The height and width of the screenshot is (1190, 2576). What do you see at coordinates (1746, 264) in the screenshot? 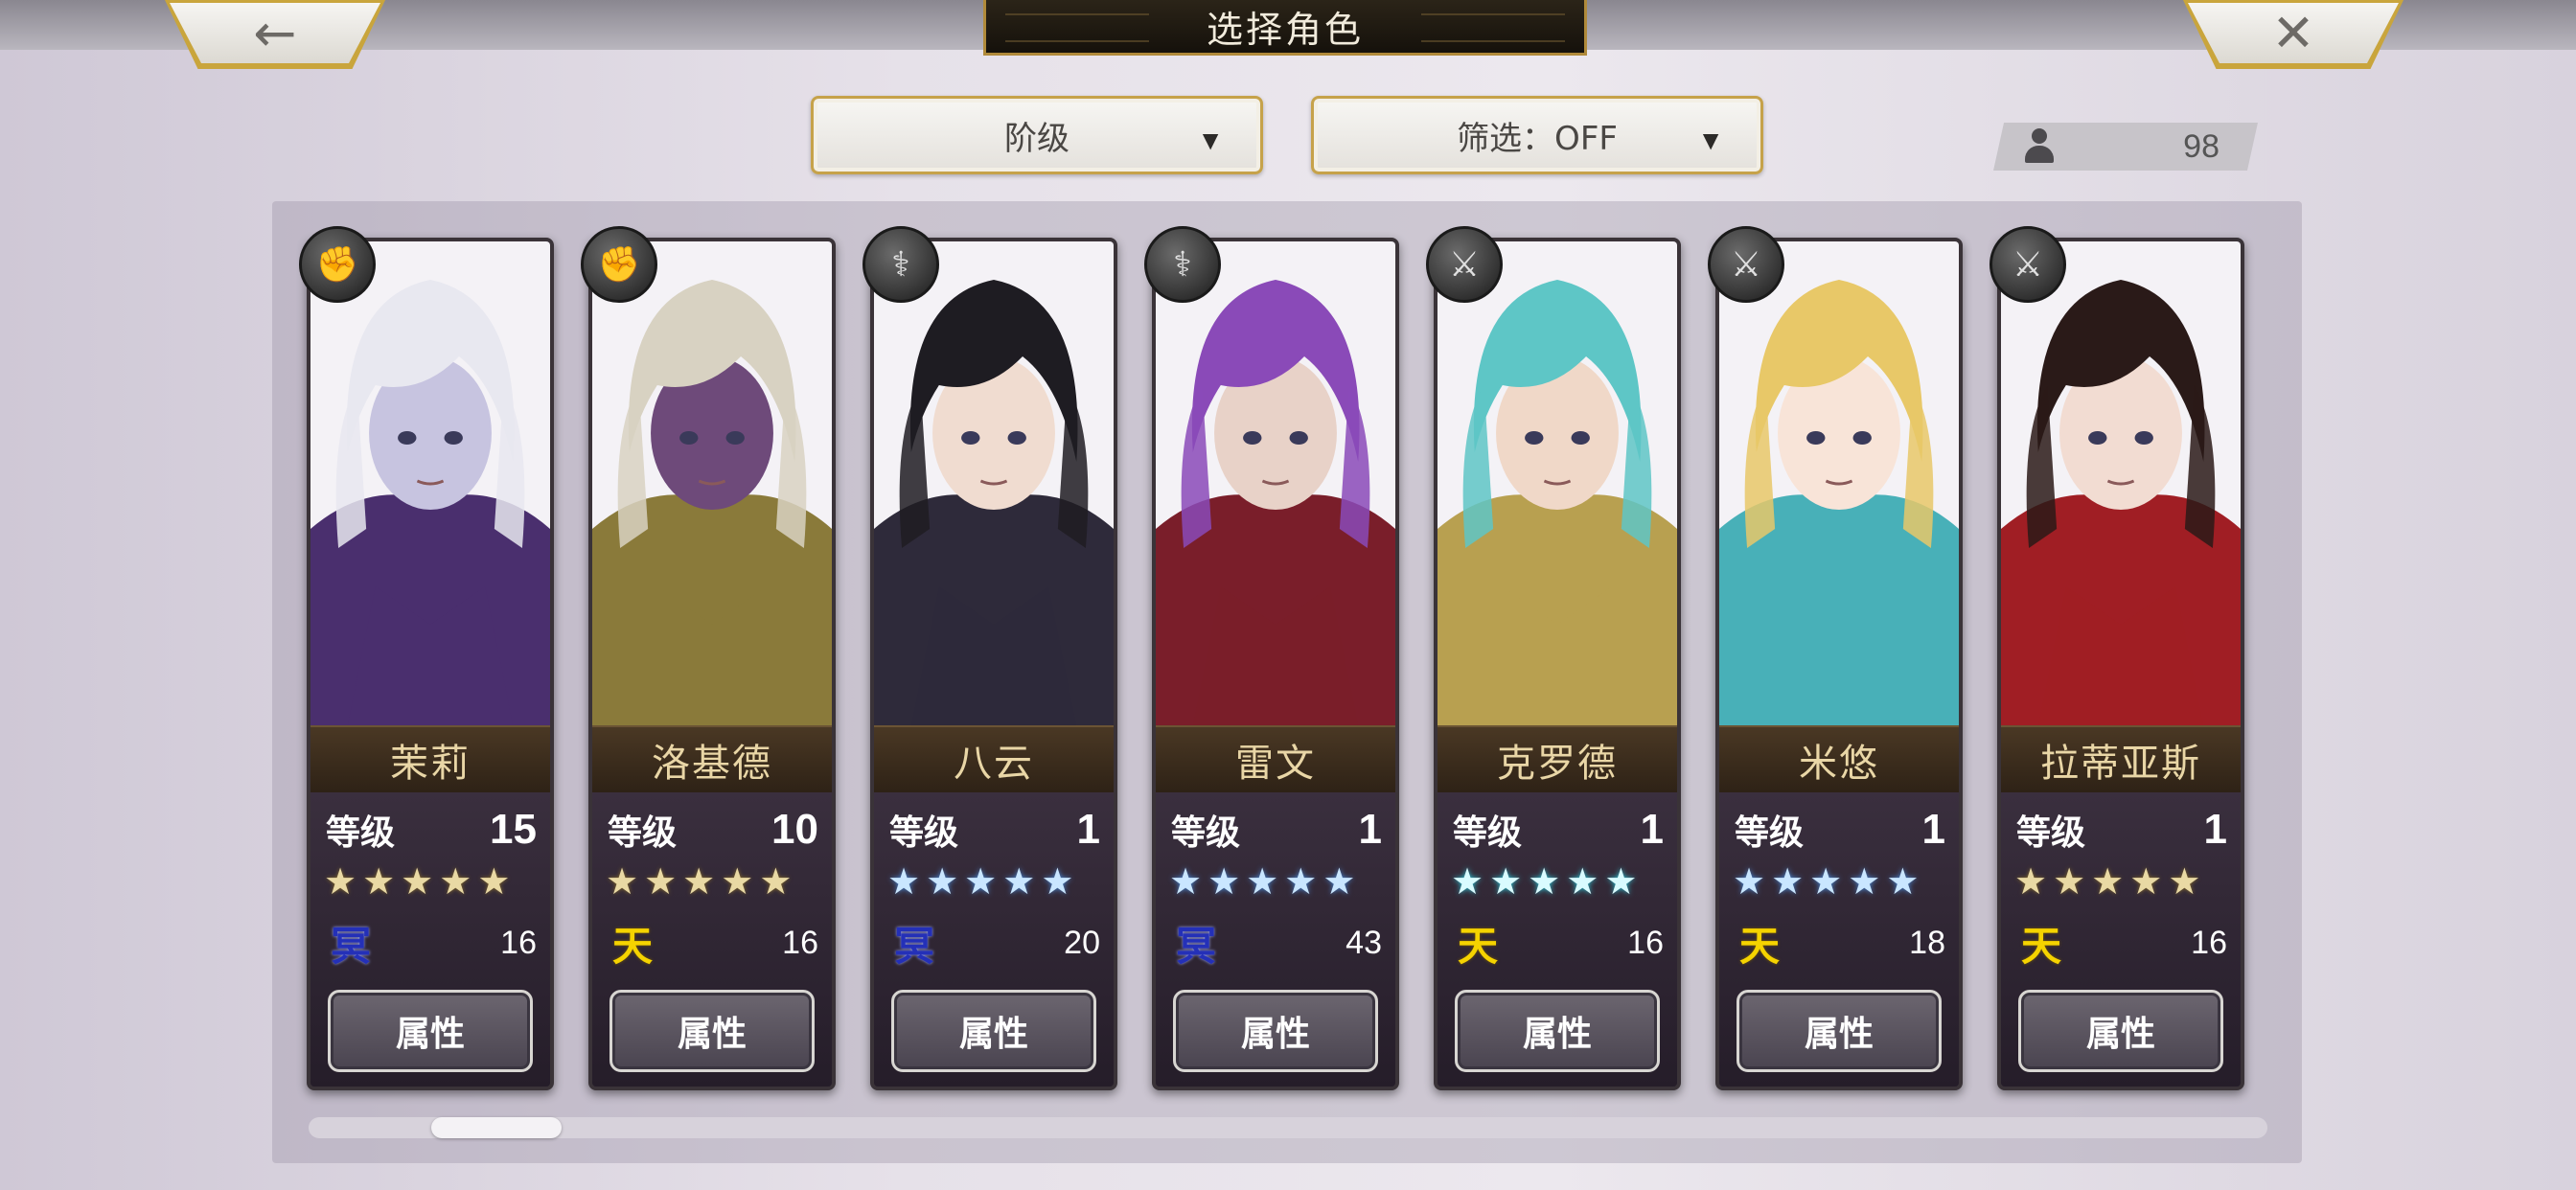
I see `sword-icon: ⚔` at bounding box center [1746, 264].